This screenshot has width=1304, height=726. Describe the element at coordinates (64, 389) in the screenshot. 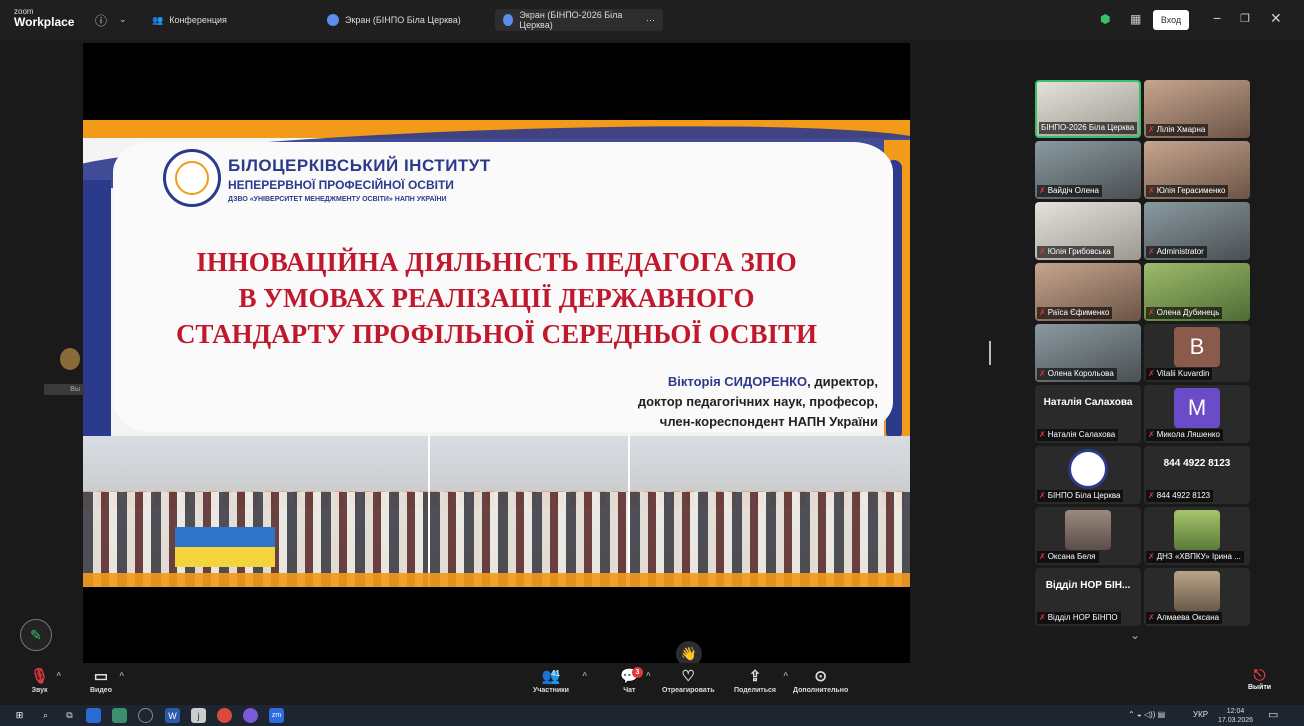

I see `self-name-tag: Вы` at that location.